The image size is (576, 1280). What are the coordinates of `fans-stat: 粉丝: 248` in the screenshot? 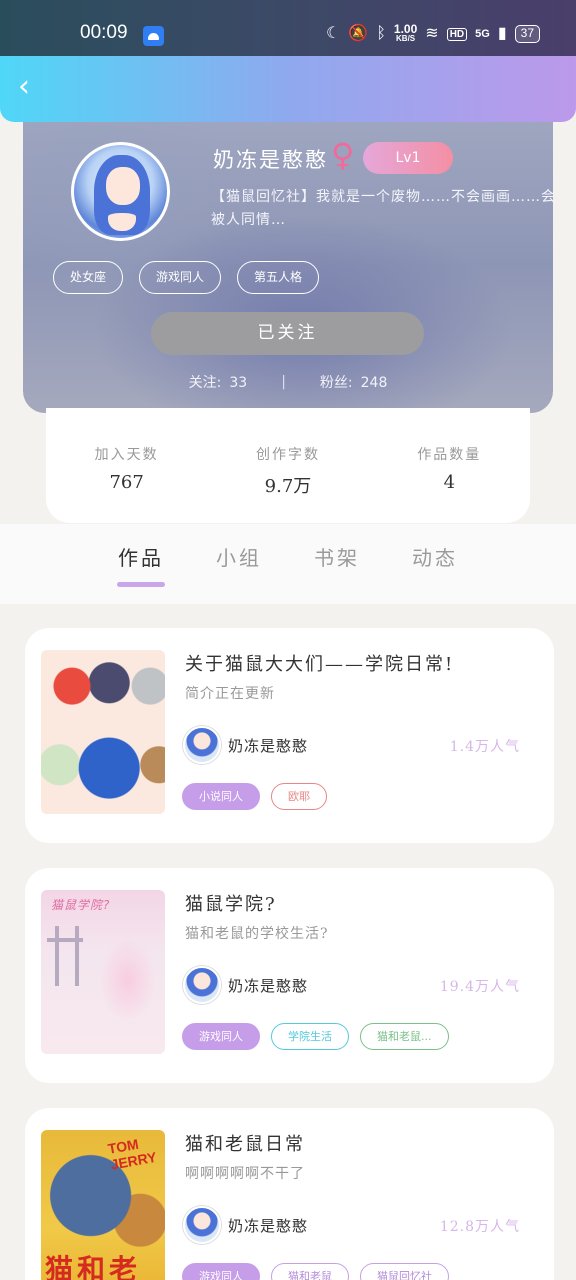 It's located at (353, 382).